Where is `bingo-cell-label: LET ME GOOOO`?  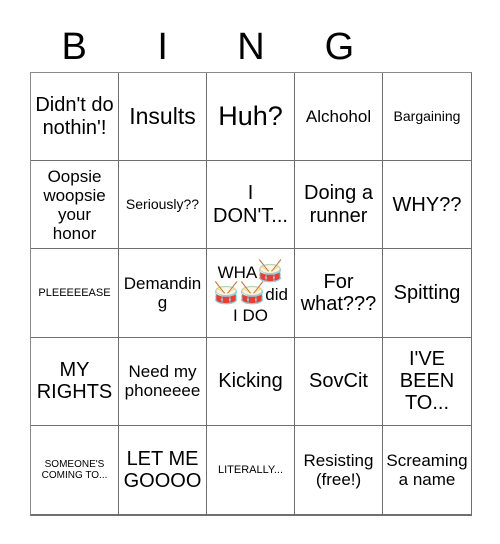
bingo-cell-label: LET ME GOOOO is located at coordinates (162, 469).